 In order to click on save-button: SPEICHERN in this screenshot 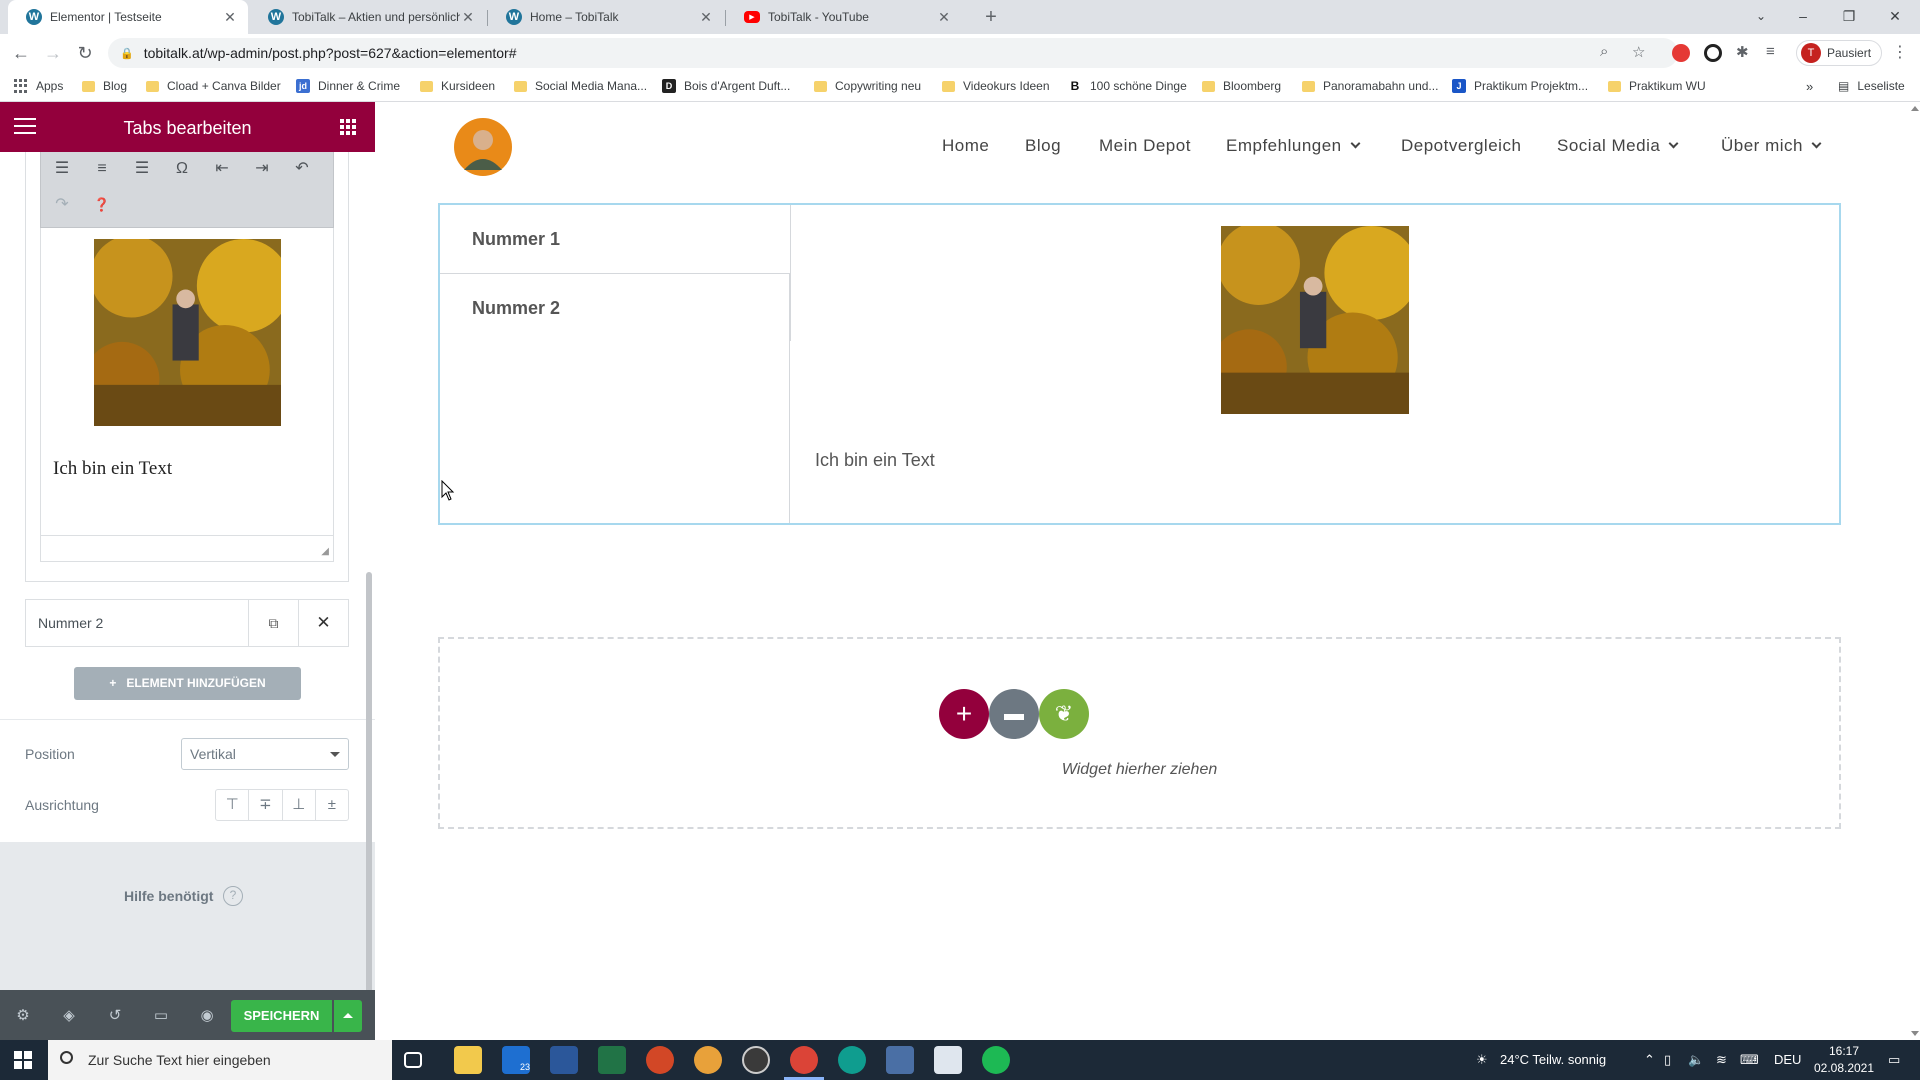, I will do `click(281, 1016)`.